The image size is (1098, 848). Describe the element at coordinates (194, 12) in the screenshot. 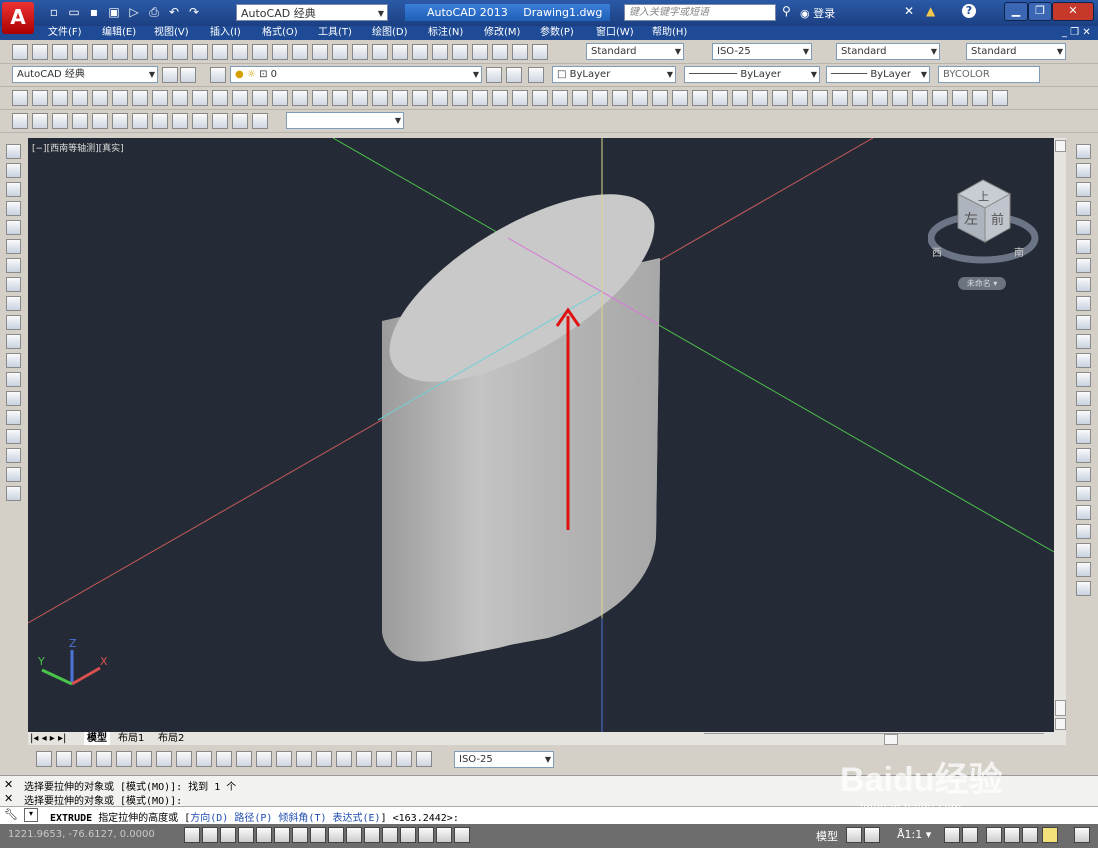

I see `redo-icon: ↷` at that location.